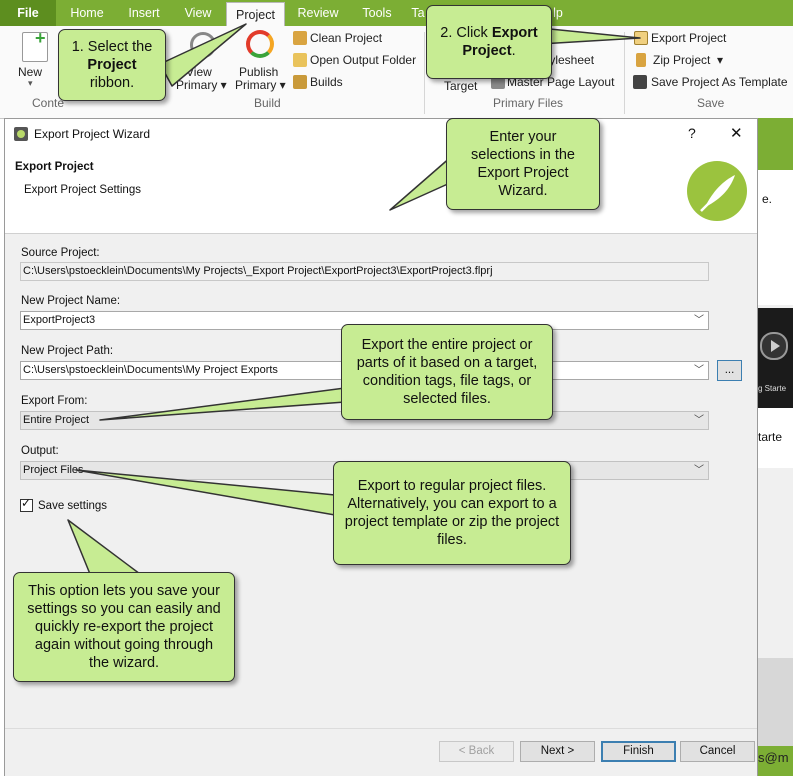 Image resolution: width=793 pixels, height=776 pixels. What do you see at coordinates (514, 33) in the screenshot?
I see `callout-click-export-bold1: Export` at bounding box center [514, 33].